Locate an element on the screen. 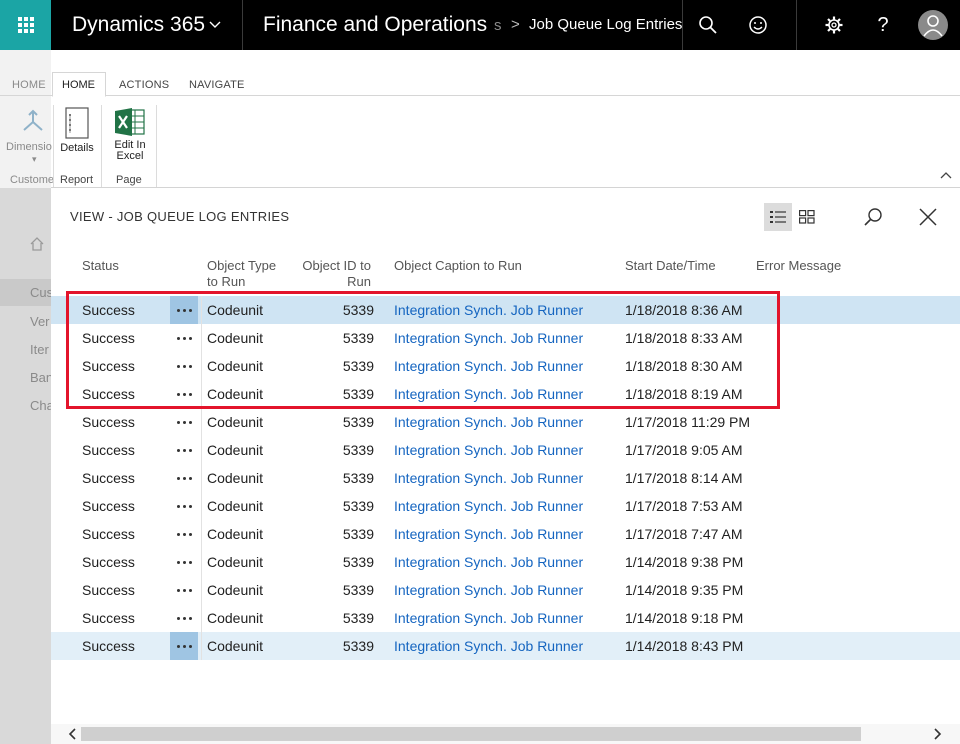 The width and height of the screenshot is (960, 744). filter-search-button is located at coordinates (873, 217).